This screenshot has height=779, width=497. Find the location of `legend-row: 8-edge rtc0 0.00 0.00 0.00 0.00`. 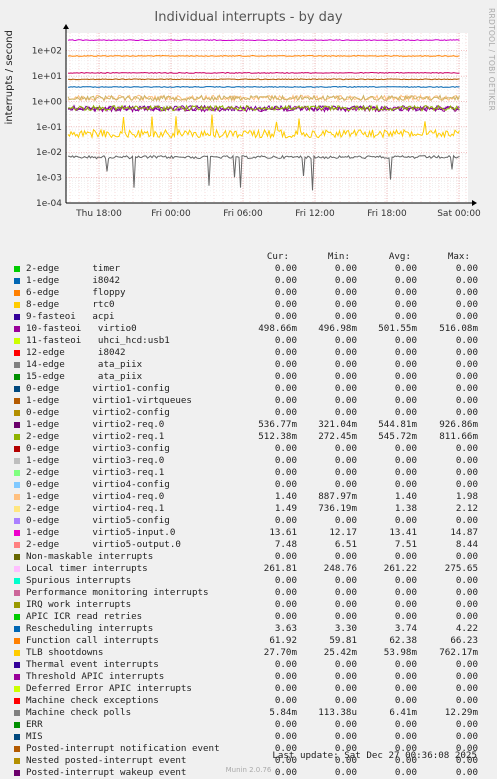

legend-row: 8-edge rtc0 0.00 0.00 0.00 0.00 is located at coordinates (248, 305).